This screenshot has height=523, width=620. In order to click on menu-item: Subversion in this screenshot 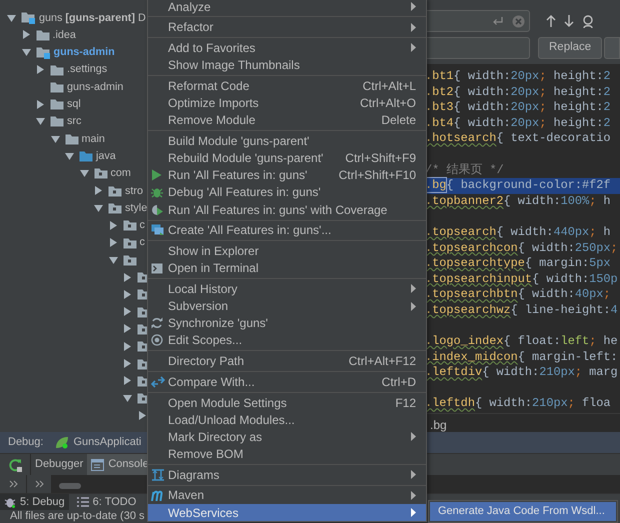, I will do `click(287, 306)`.